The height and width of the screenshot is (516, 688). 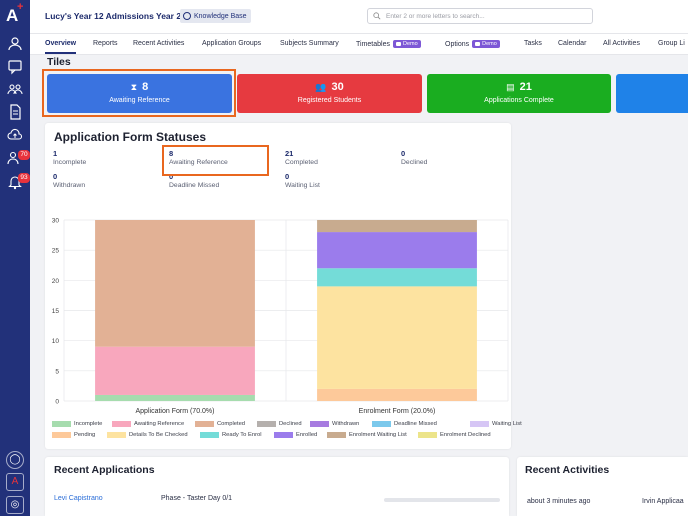 I want to click on instagram-icon: ◎, so click(x=15, y=505).